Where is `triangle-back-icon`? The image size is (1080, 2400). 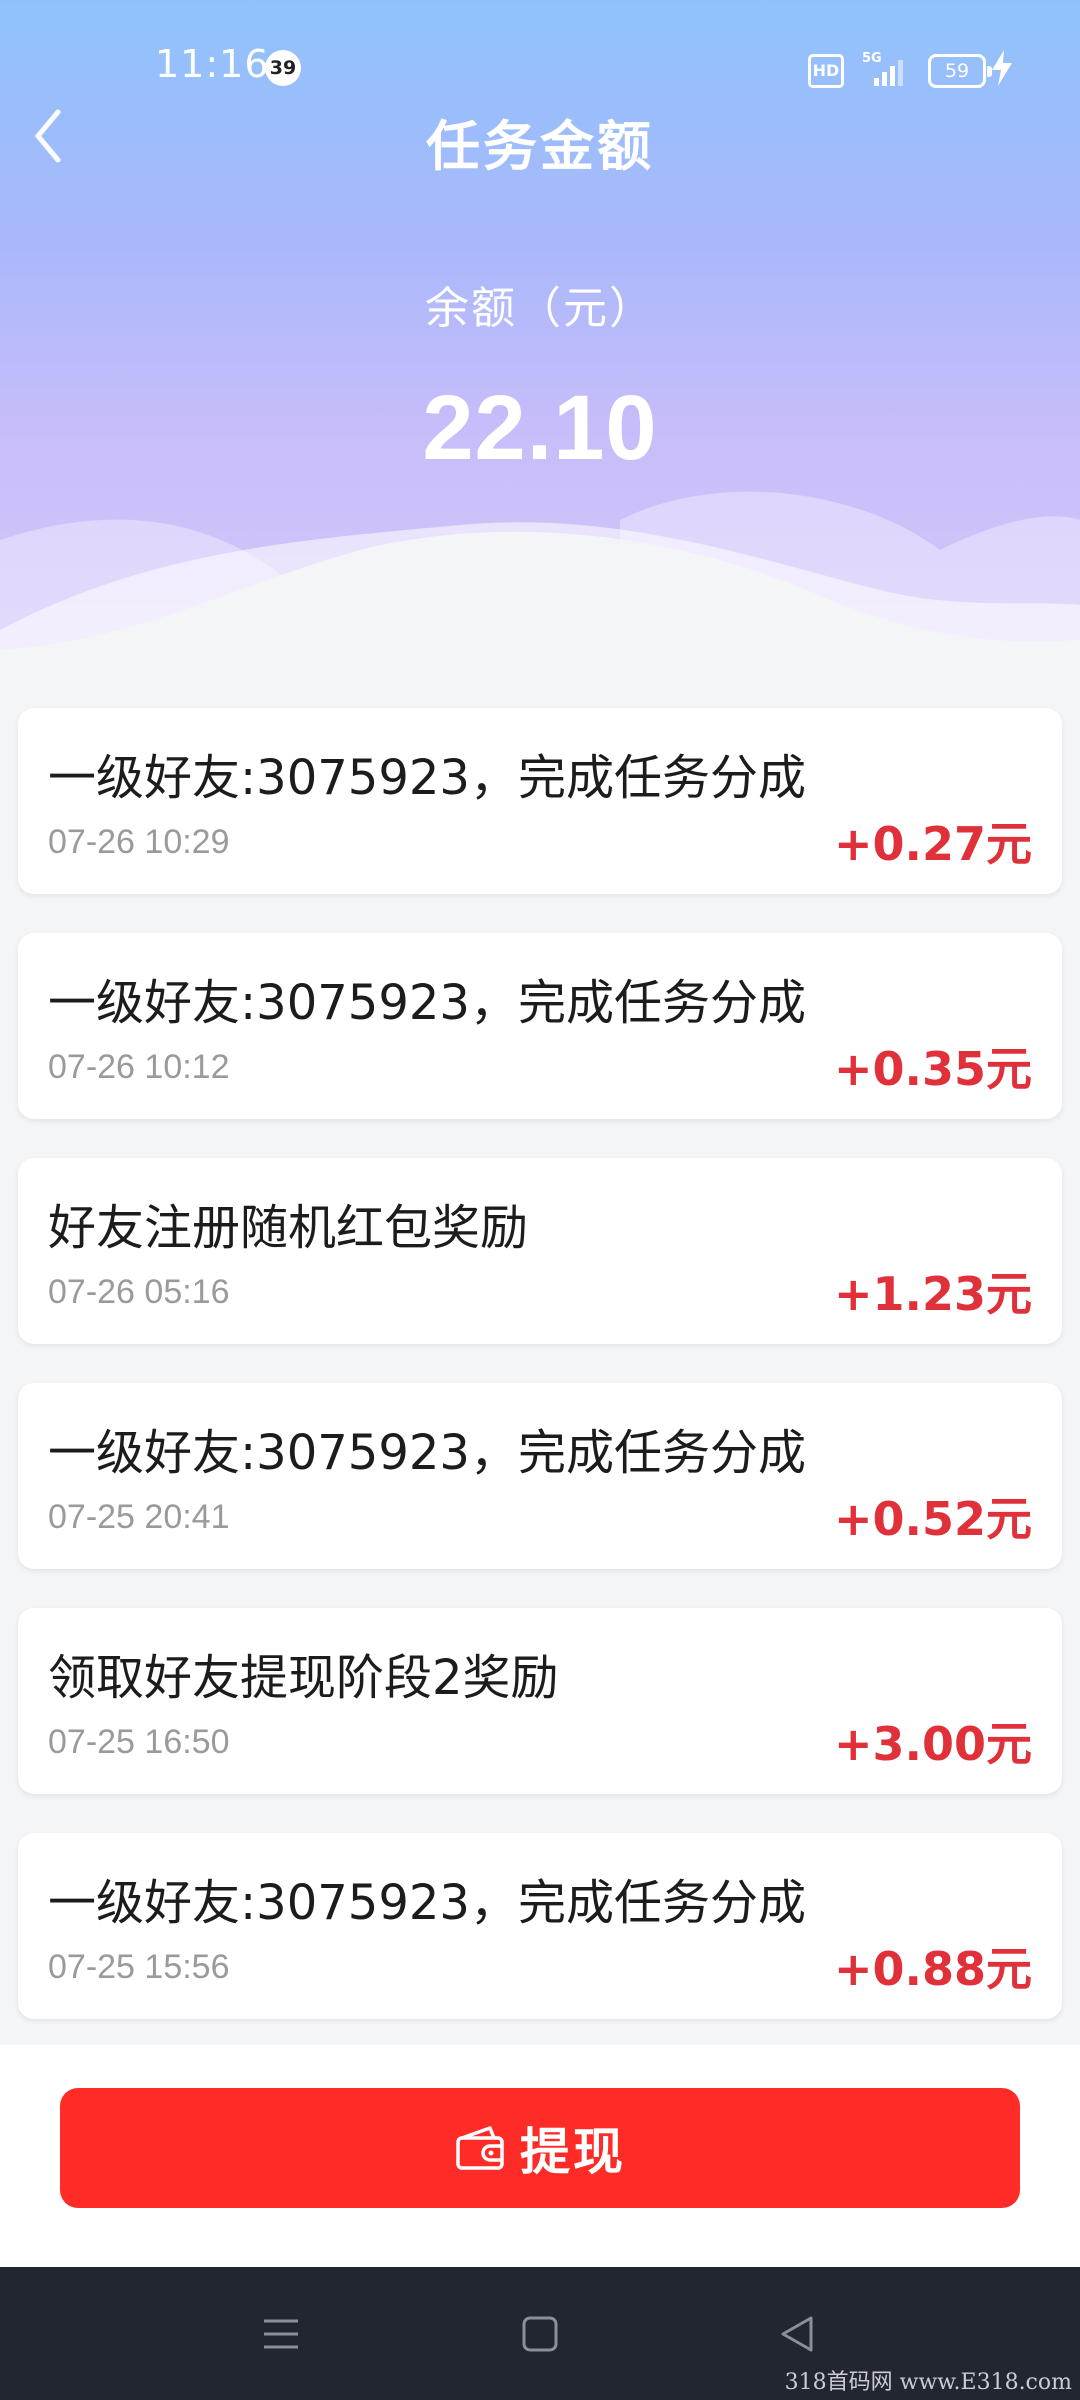 triangle-back-icon is located at coordinates (797, 2334).